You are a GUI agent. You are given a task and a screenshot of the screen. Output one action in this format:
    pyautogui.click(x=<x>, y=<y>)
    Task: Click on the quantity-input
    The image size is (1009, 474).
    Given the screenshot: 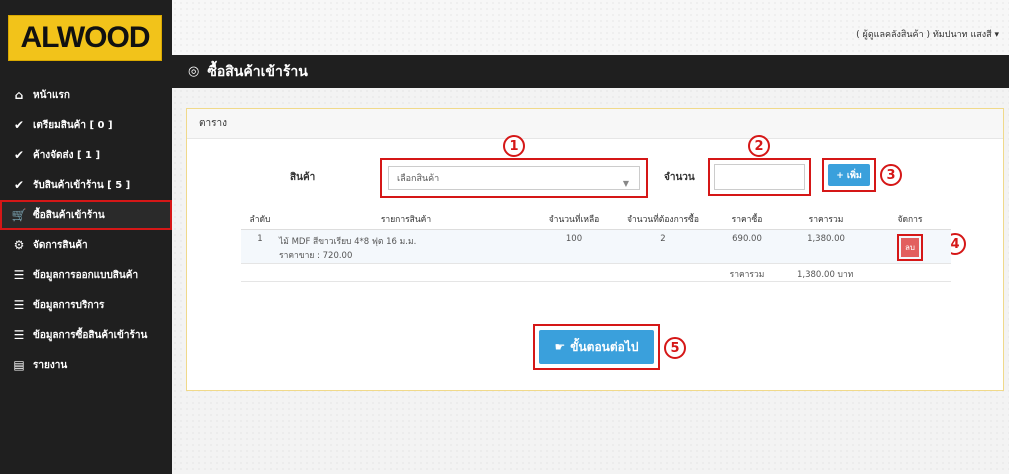 What is the action you would take?
    pyautogui.click(x=759, y=177)
    